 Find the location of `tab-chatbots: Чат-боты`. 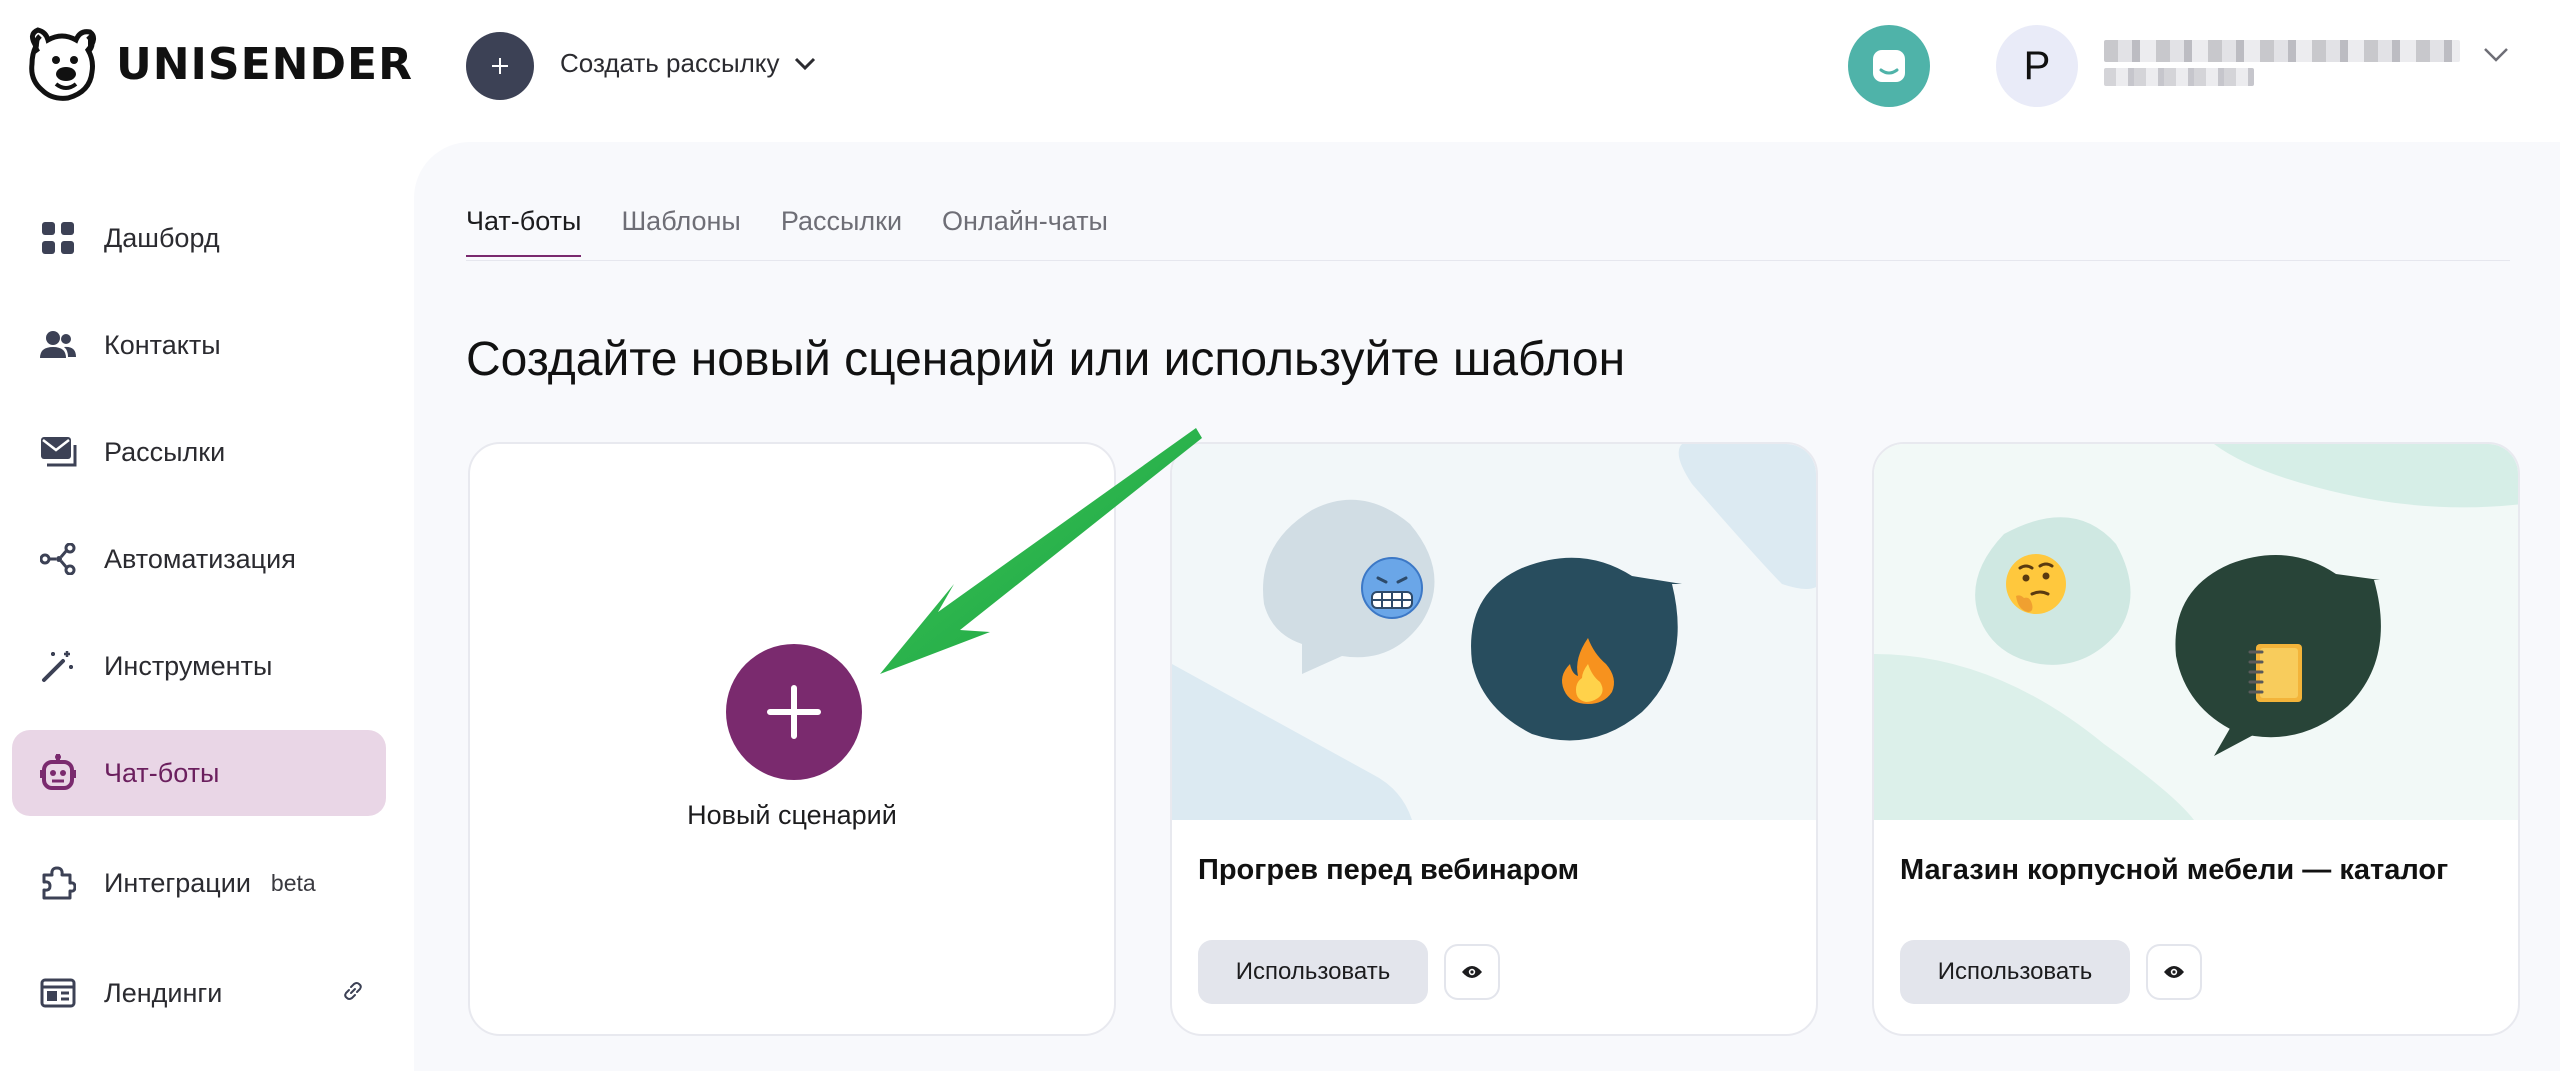

tab-chatbots: Чат-боты is located at coordinates (524, 231).